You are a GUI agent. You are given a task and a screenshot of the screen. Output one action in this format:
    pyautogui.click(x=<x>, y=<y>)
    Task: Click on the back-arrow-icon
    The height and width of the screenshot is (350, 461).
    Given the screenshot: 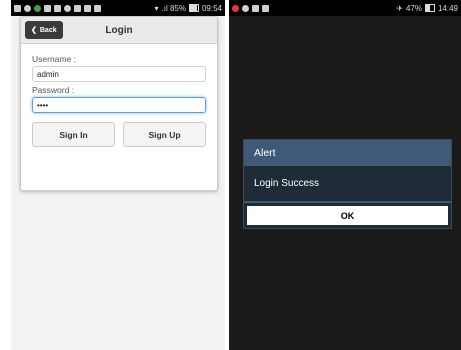 What is the action you would take?
    pyautogui.click(x=17, y=8)
    